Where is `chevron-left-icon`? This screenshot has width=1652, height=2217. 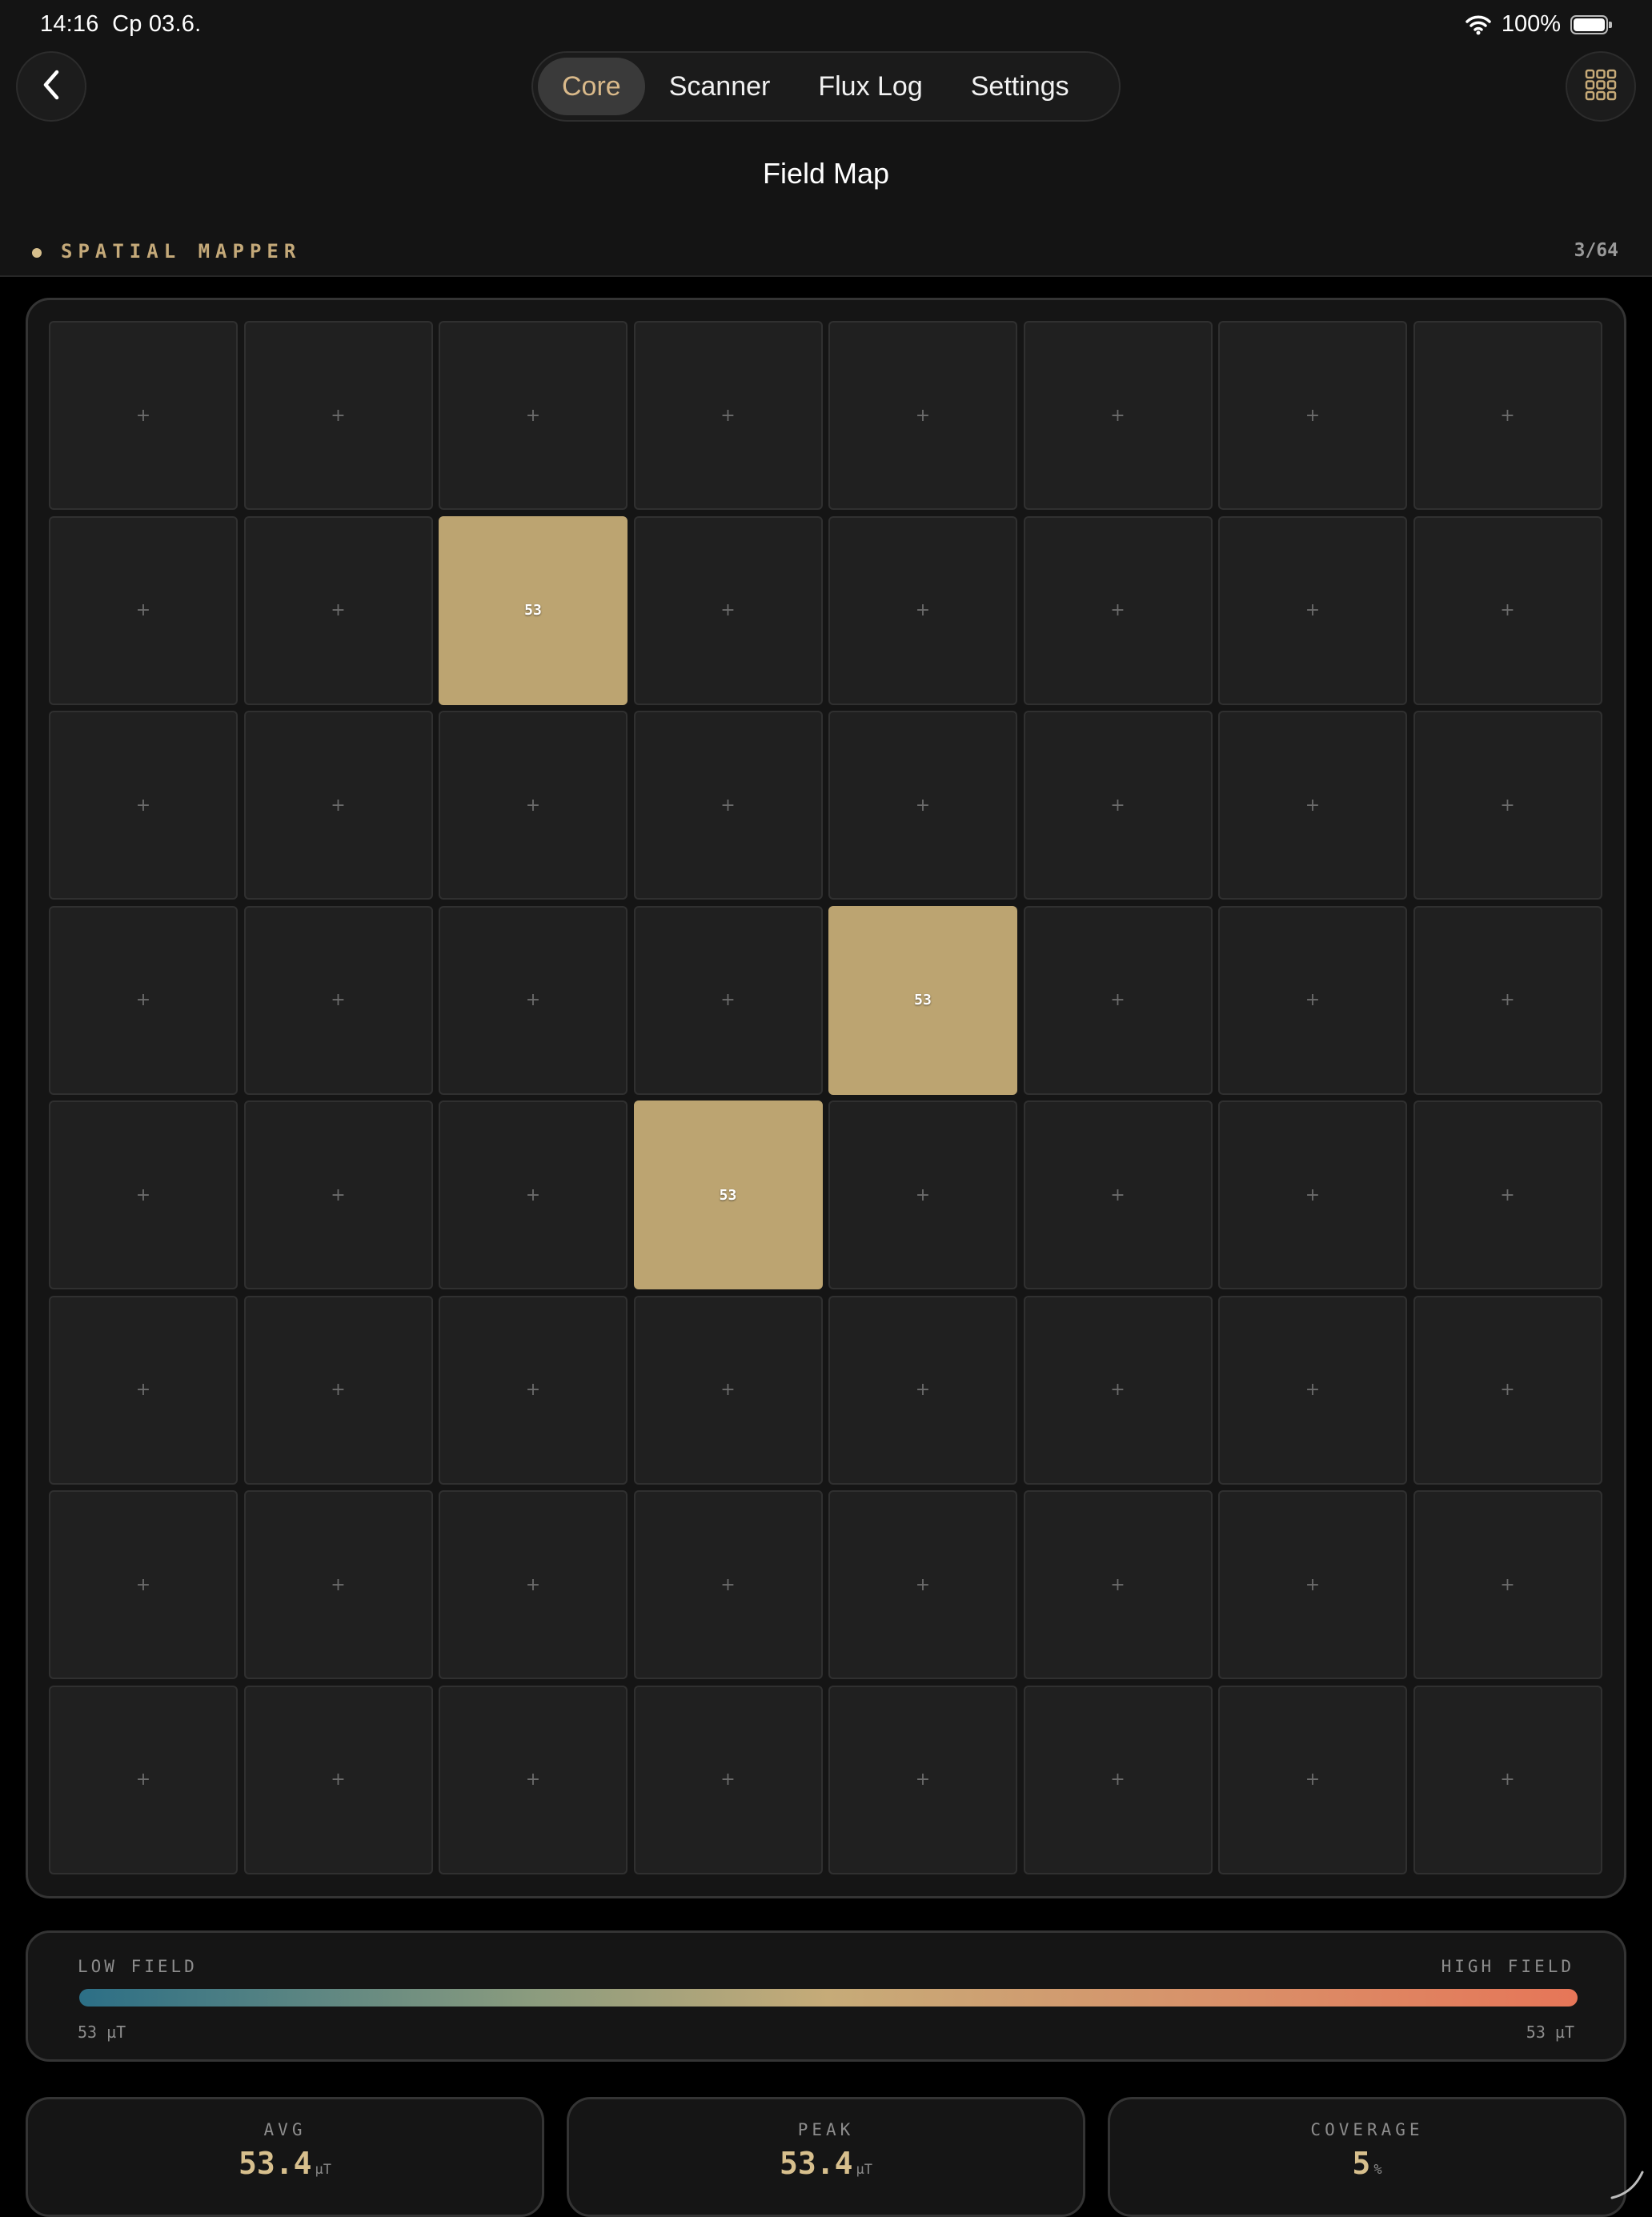 chevron-left-icon is located at coordinates (51, 87).